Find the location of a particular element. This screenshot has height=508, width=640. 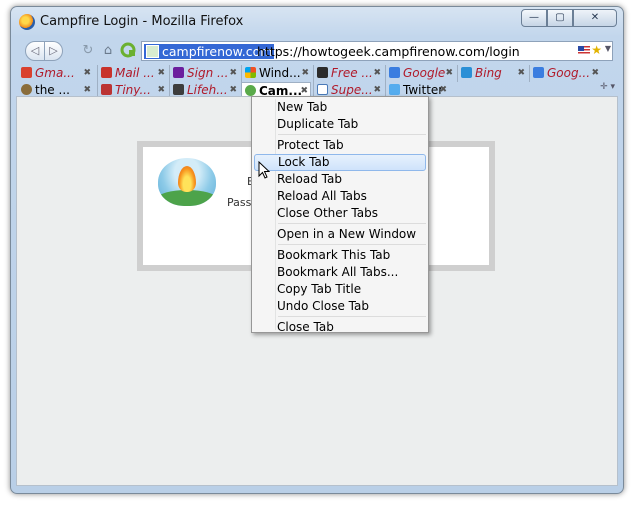

avatar-favicon-icon is located at coordinates (26, 89).